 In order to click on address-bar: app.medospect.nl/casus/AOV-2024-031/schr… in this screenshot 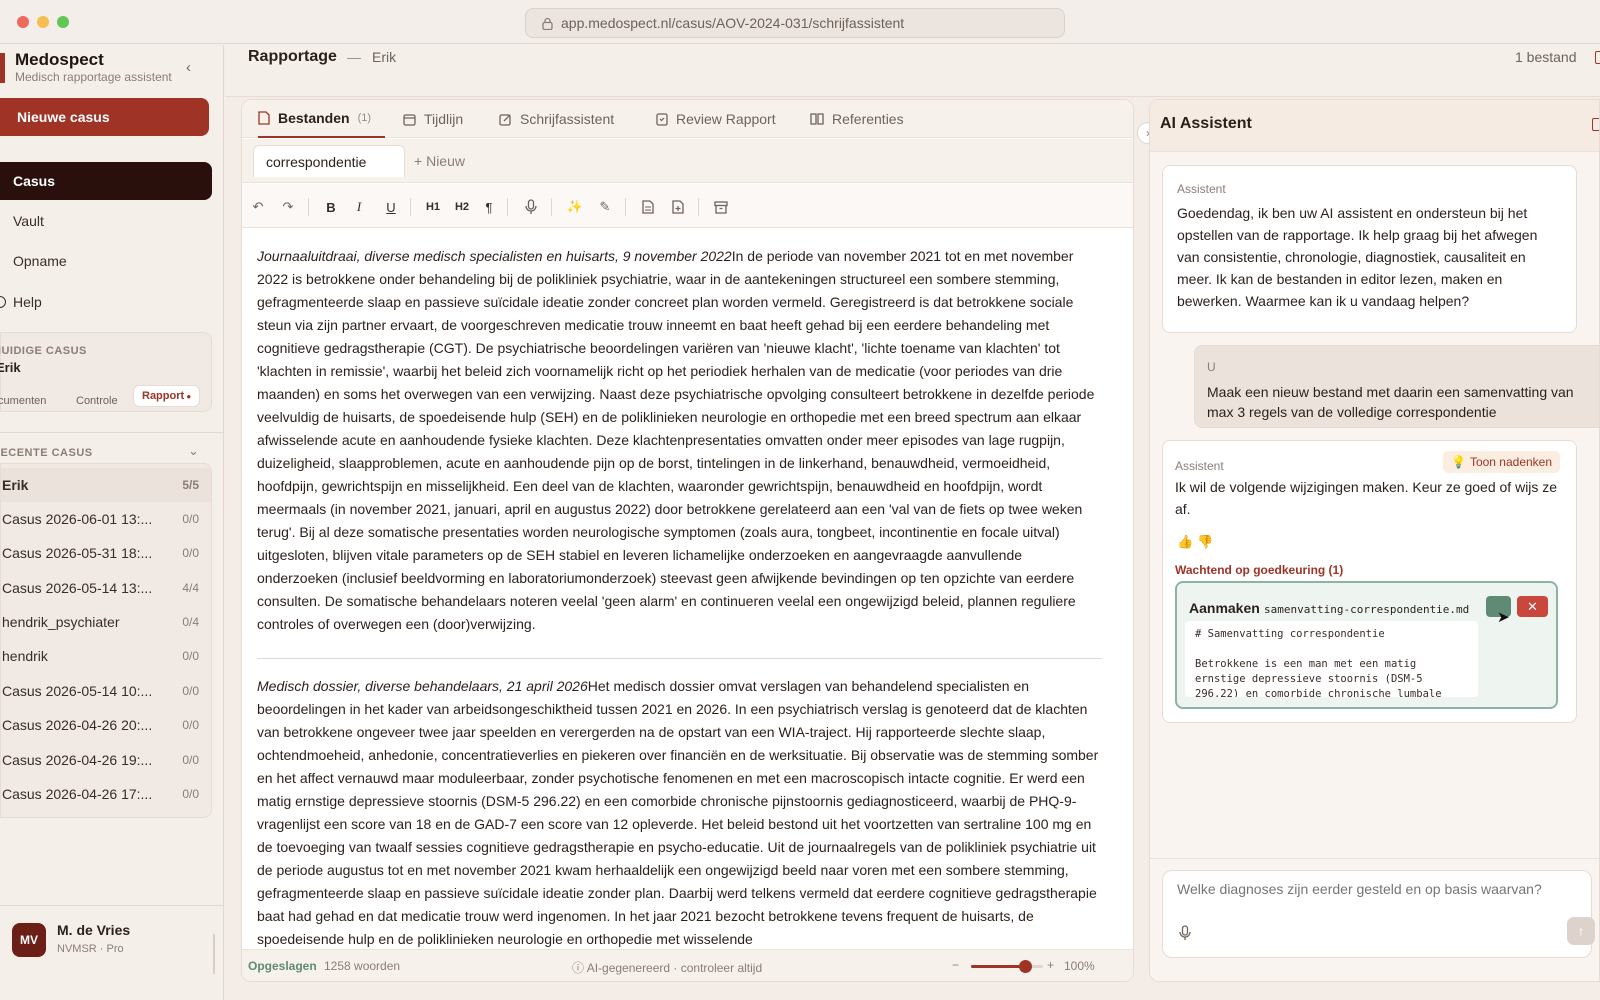, I will do `click(795, 23)`.